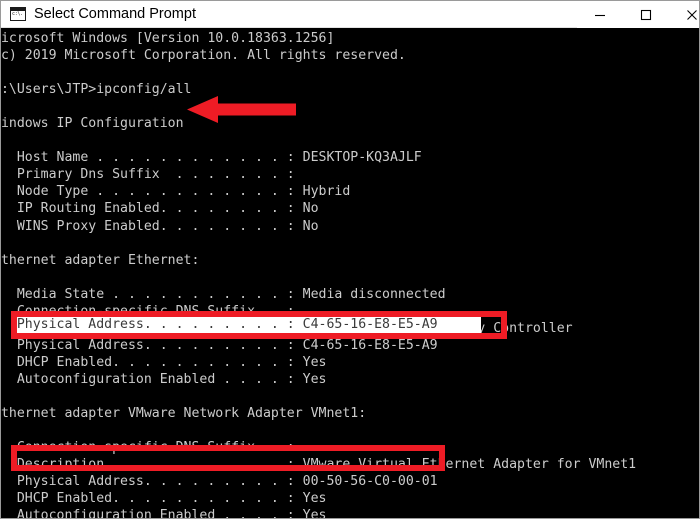  Describe the element at coordinates (228, 458) in the screenshot. I see `annotation-box-vmnet1-physical-address` at that location.